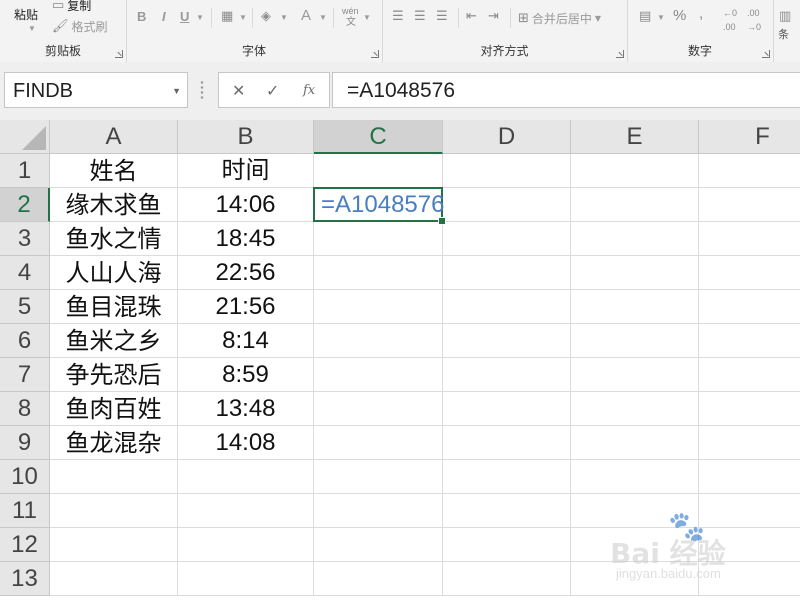 The width and height of the screenshot is (800, 600). I want to click on cell-e6, so click(635, 341).